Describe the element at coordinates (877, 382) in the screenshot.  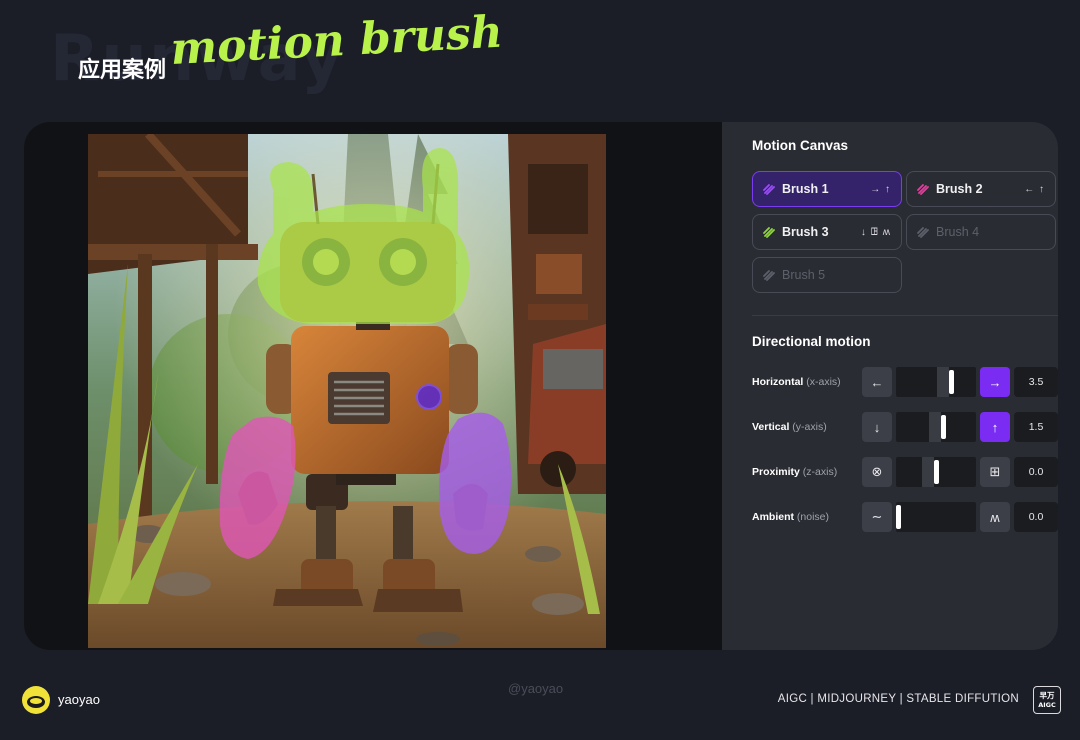
I see `arrow-left-icon: ←` at that location.